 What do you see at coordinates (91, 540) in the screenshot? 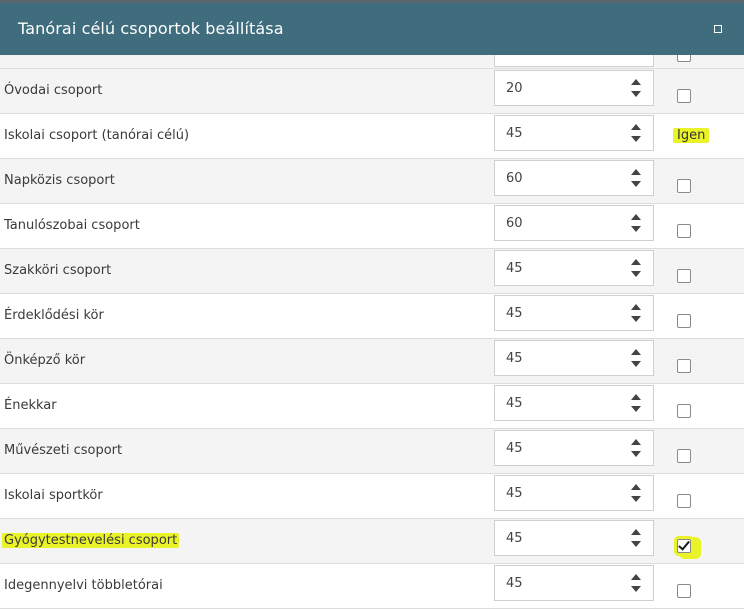
I see `row-label: Gyógytestnevelési csoport` at bounding box center [91, 540].